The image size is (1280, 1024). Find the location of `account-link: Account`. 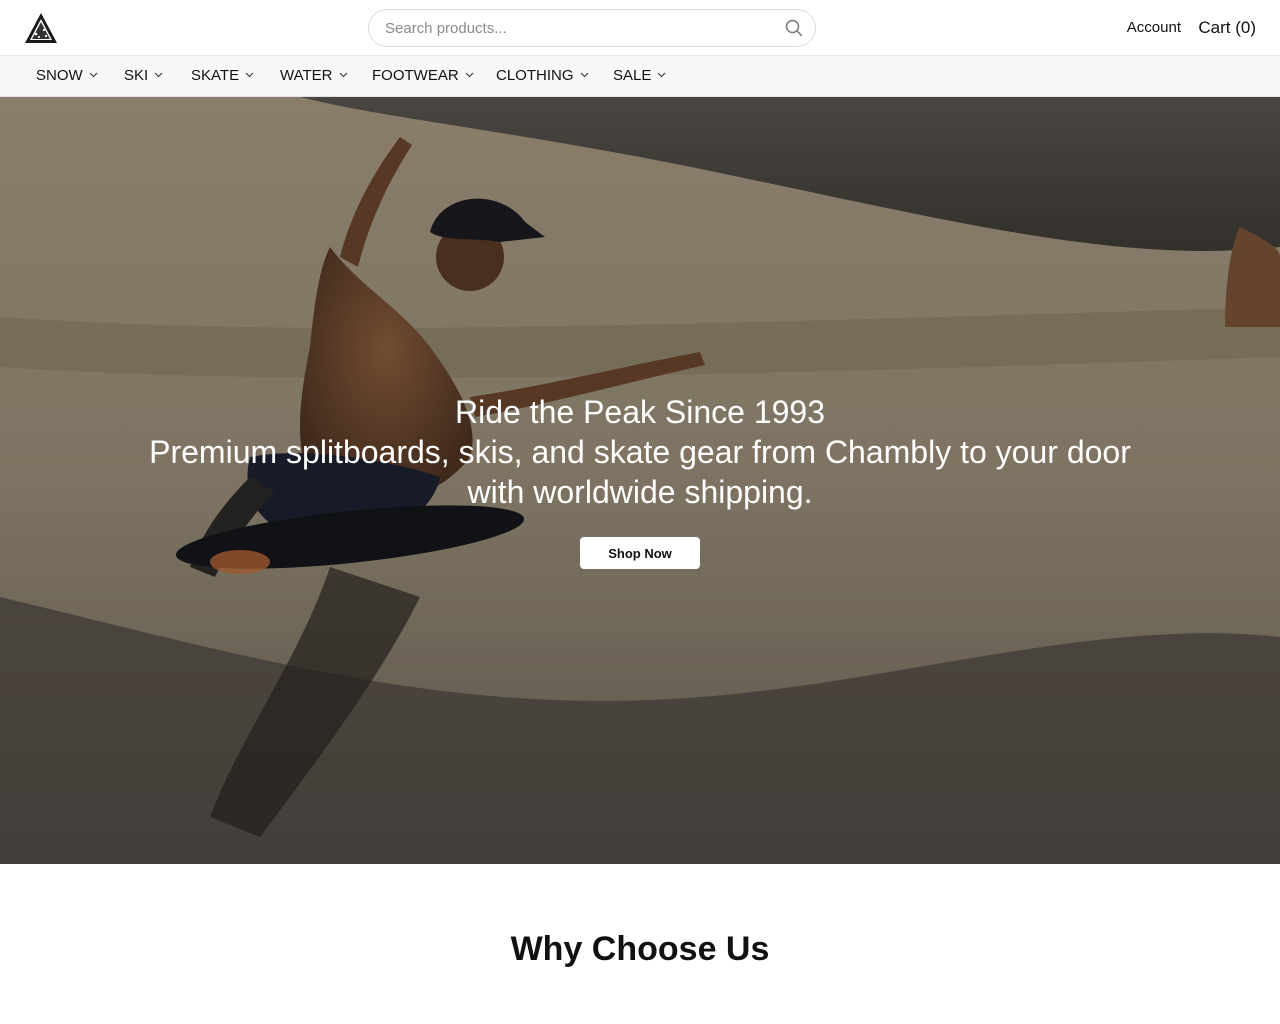

account-link: Account is located at coordinates (1154, 27).